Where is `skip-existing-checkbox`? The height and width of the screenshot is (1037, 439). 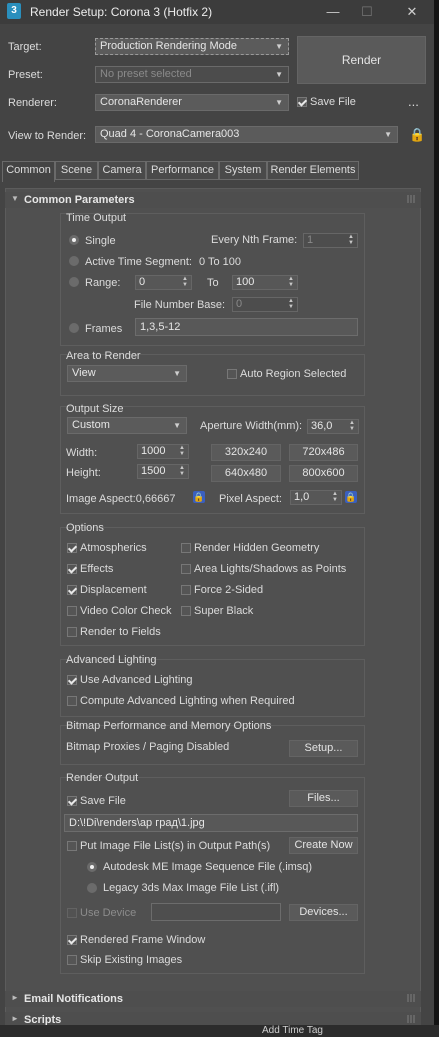 skip-existing-checkbox is located at coordinates (72, 960).